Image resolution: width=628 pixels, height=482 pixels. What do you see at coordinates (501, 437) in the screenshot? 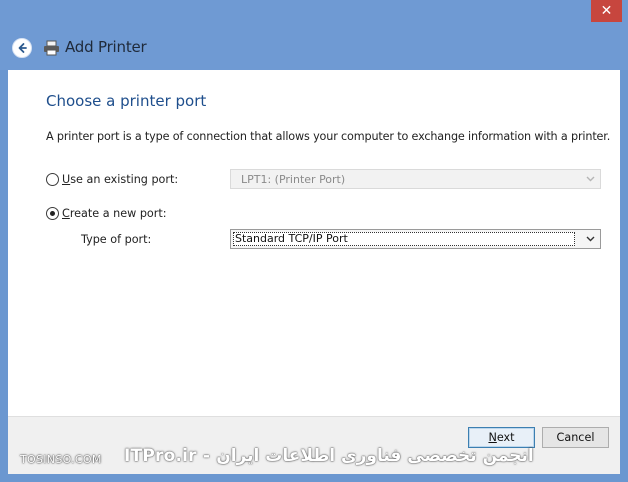
I see `next-button: Next` at bounding box center [501, 437].